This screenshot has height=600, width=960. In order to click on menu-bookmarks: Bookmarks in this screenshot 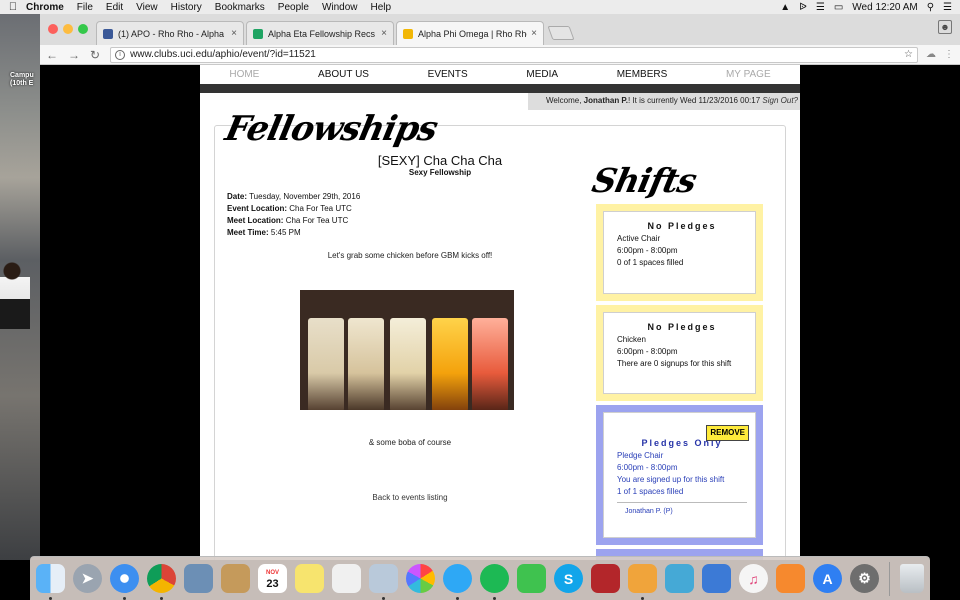, I will do `click(240, 7)`.